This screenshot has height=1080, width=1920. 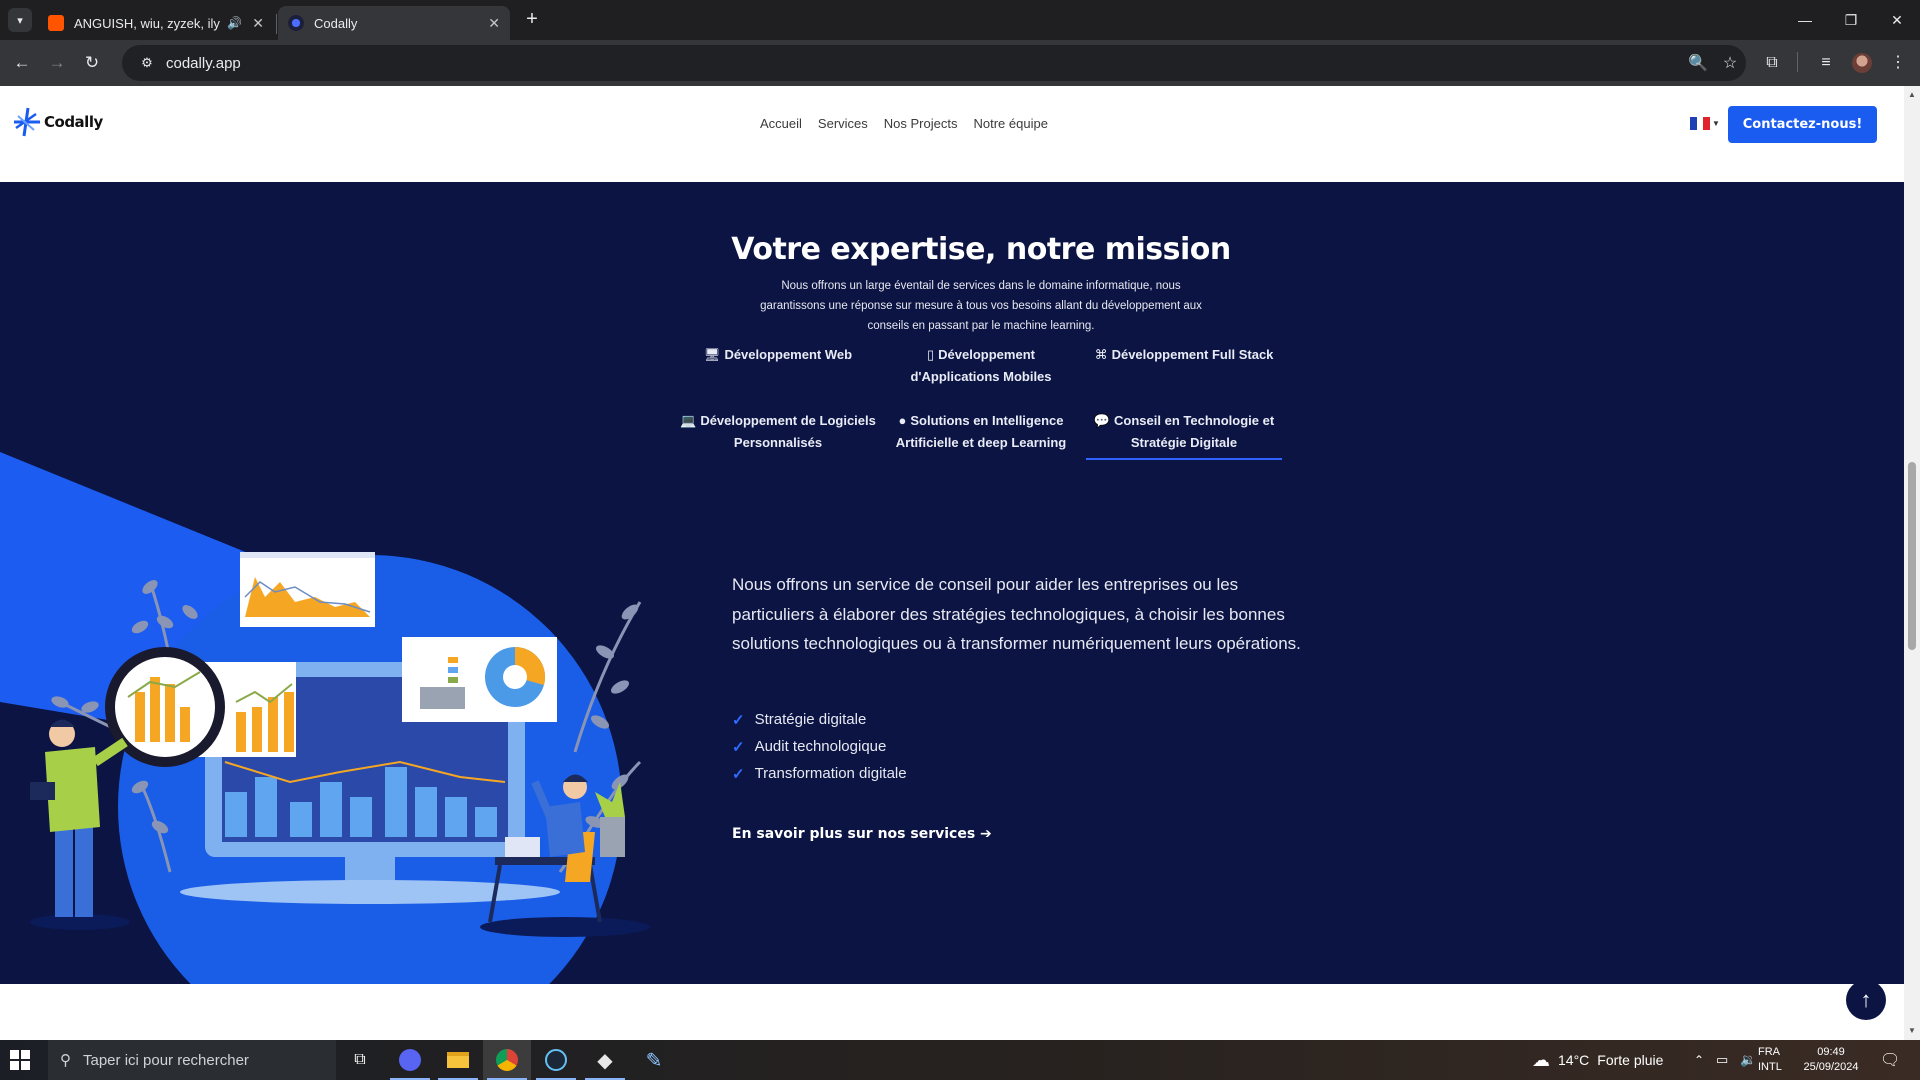 I want to click on nav-accueil: Accueil, so click(x=781, y=123).